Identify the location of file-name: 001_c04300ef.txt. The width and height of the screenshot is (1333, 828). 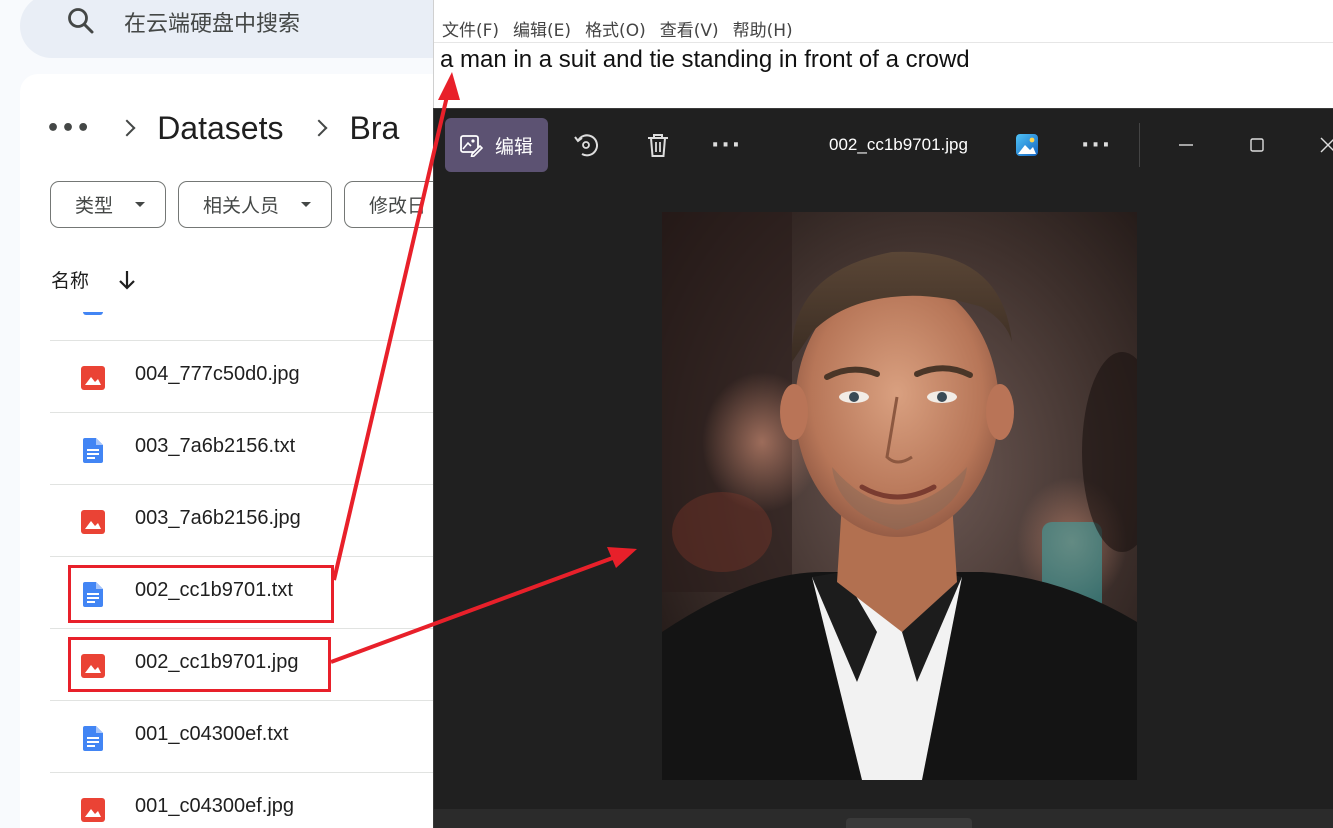
(212, 734).